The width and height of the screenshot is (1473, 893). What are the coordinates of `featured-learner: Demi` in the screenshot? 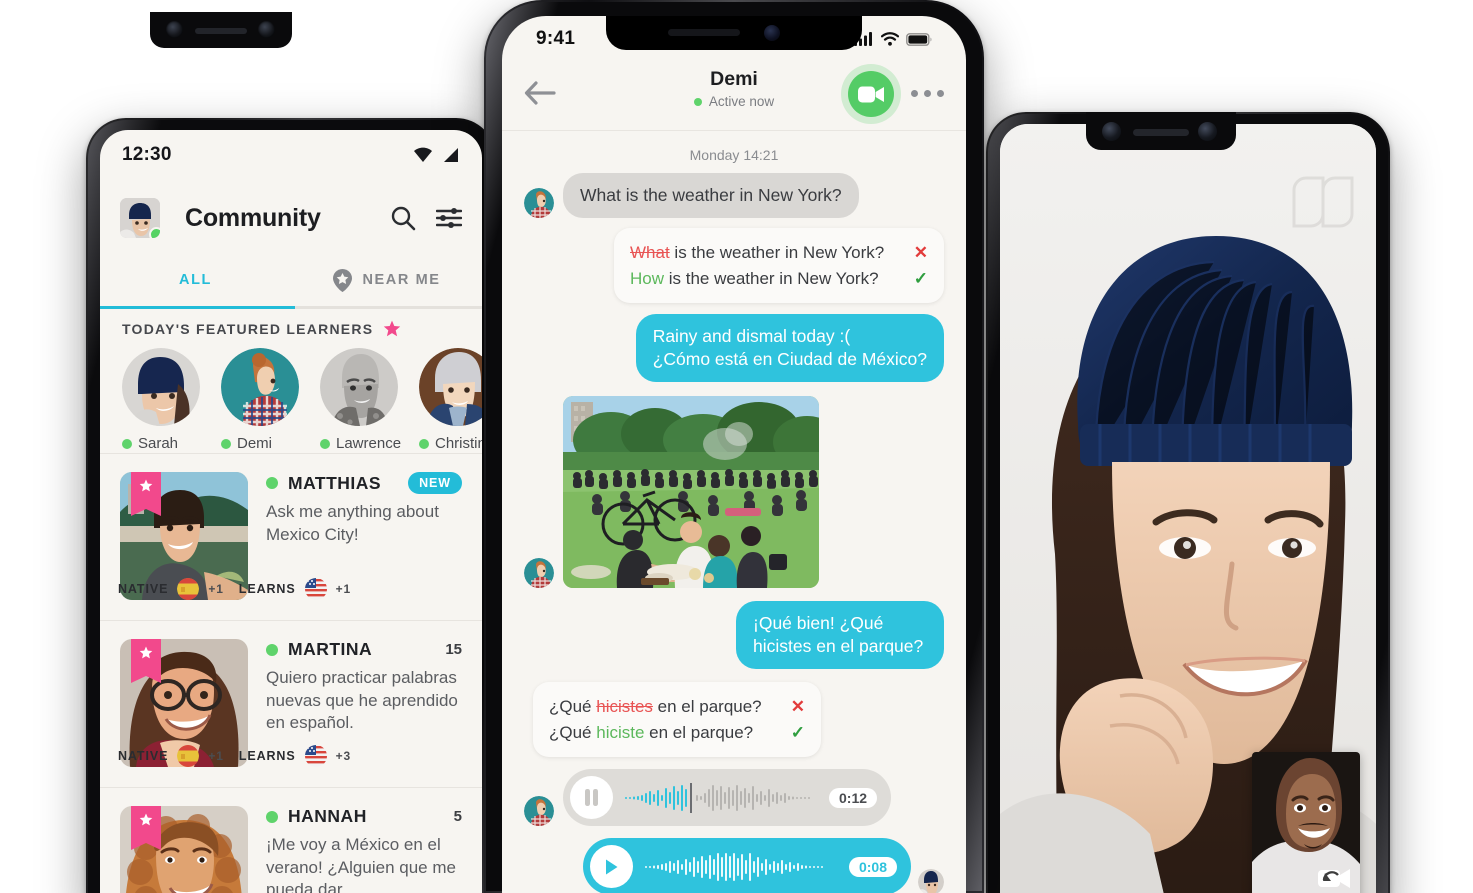 It's located at (260, 400).